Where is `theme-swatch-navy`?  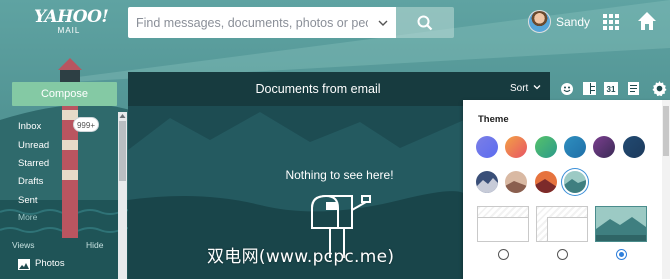 theme-swatch-navy is located at coordinates (634, 147).